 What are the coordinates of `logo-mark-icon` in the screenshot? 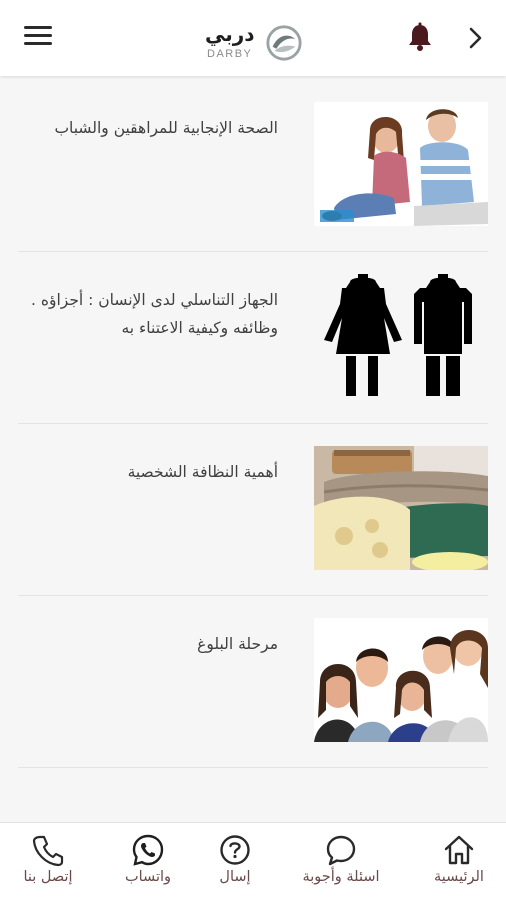 It's located at (284, 43).